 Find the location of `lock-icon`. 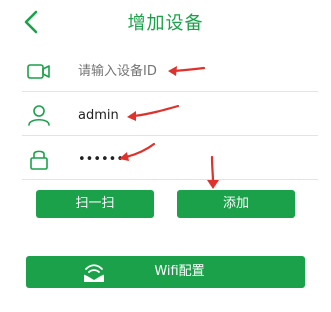

lock-icon is located at coordinates (39, 160).